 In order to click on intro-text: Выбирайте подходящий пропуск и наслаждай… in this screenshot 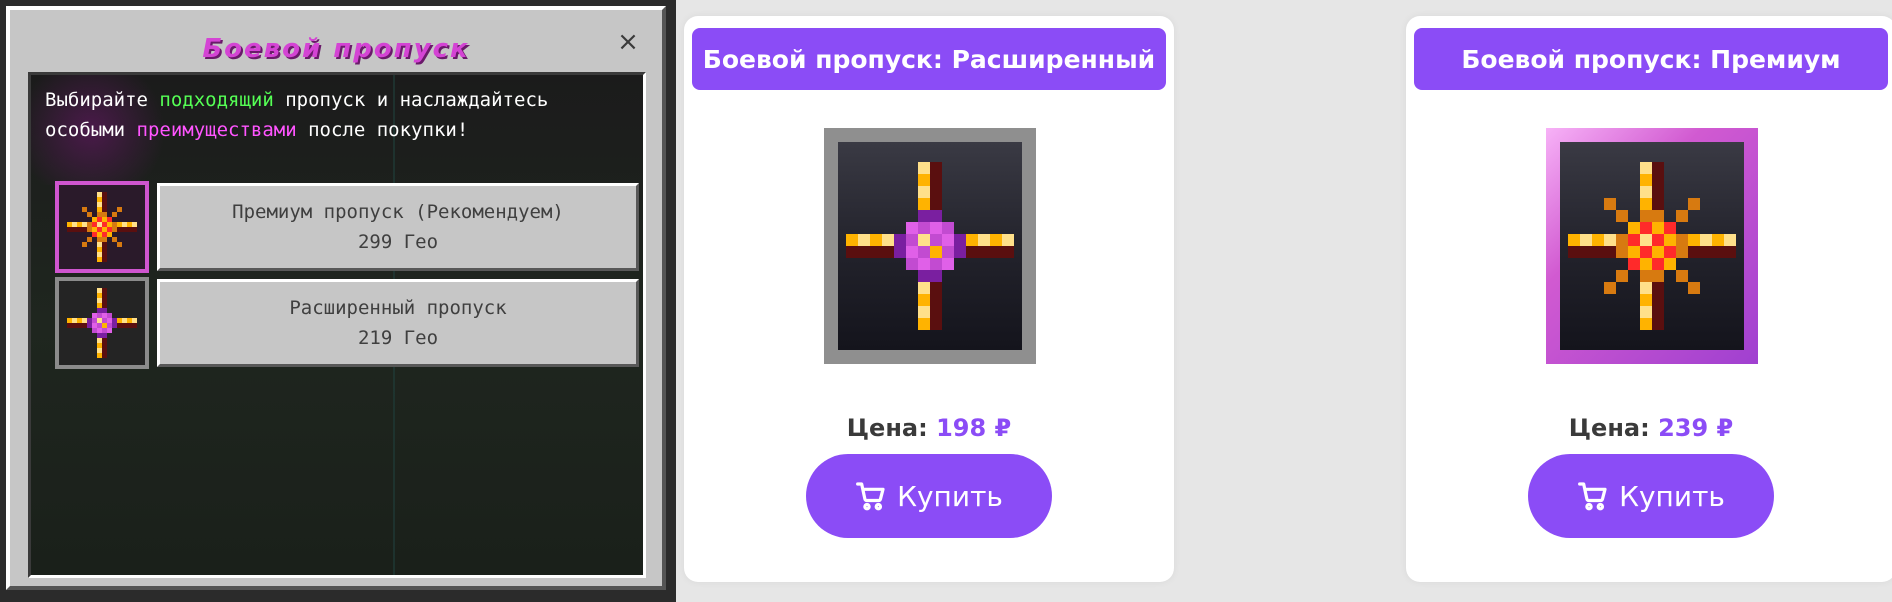, I will do `click(340, 115)`.